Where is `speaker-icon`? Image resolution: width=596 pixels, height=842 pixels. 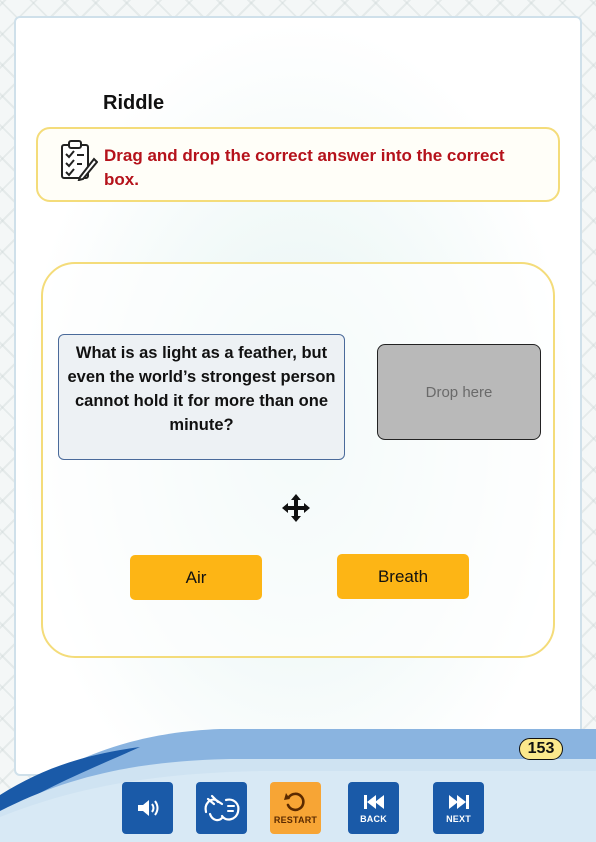
speaker-icon is located at coordinates (147, 808).